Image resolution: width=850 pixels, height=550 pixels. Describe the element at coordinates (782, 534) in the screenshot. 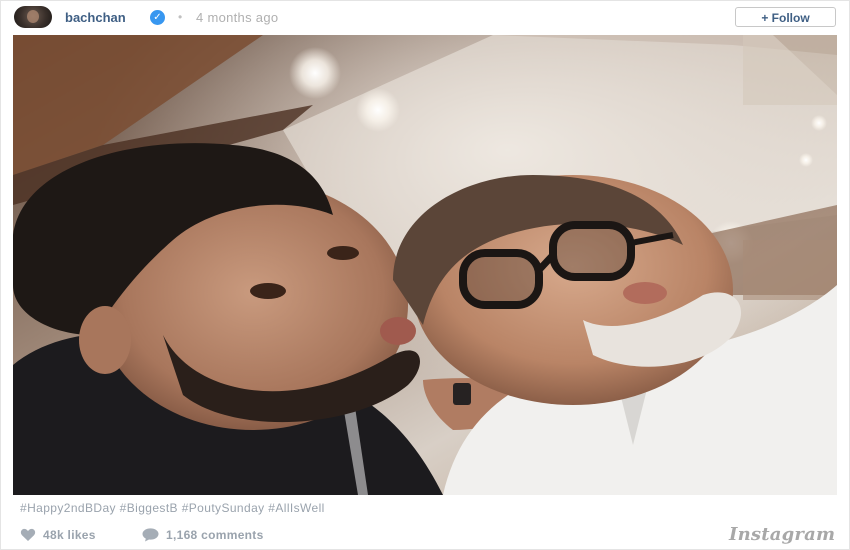

I see `instagram-logo: Instagram` at that location.